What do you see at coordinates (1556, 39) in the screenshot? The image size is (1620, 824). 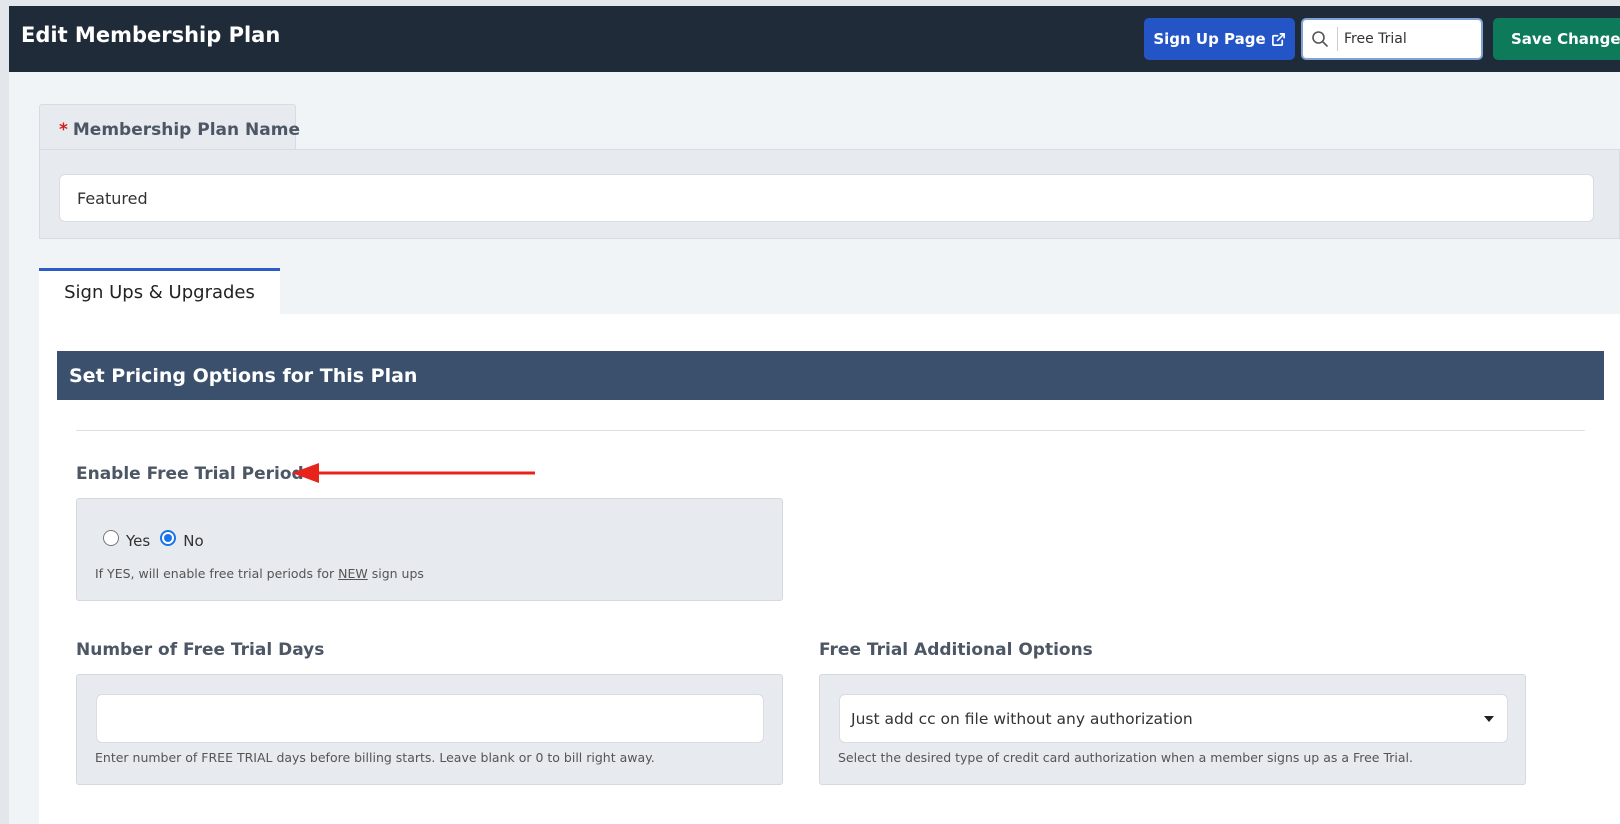 I see `save-changes-button: Save Changes` at bounding box center [1556, 39].